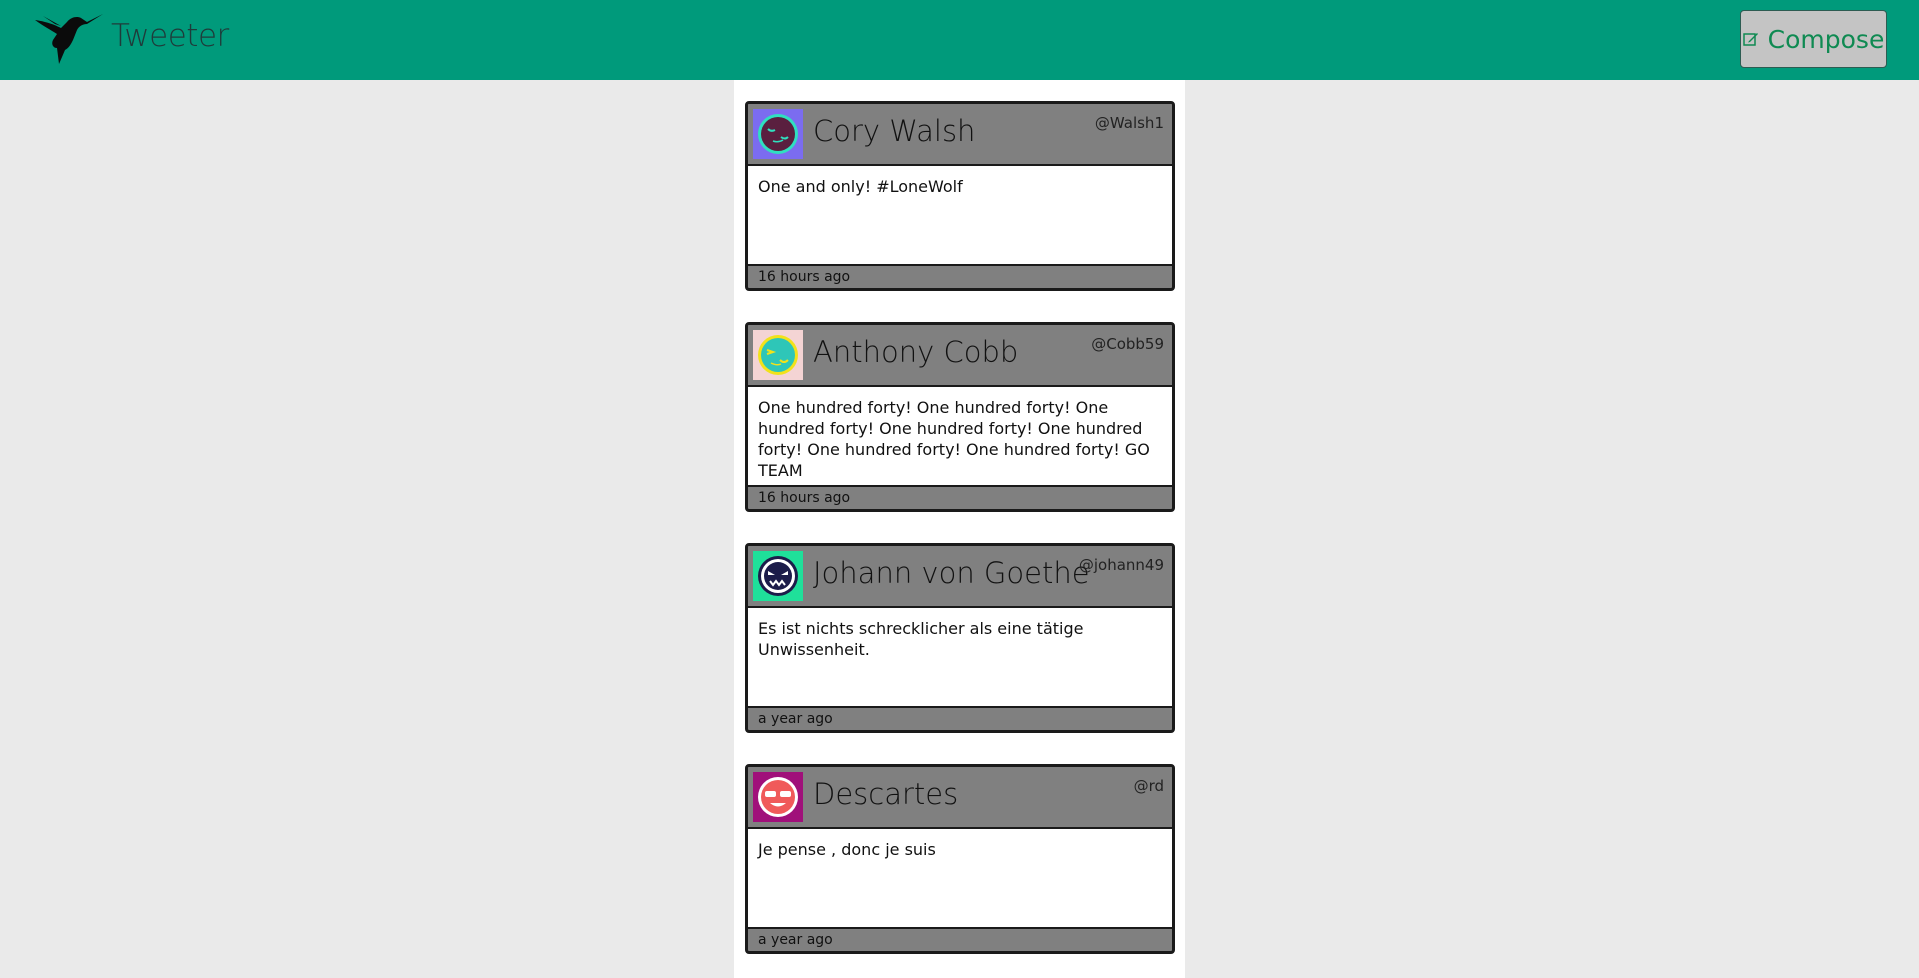 Image resolution: width=1919 pixels, height=978 pixels. Describe the element at coordinates (1121, 565) in the screenshot. I see `author-handle: @johann49` at that location.